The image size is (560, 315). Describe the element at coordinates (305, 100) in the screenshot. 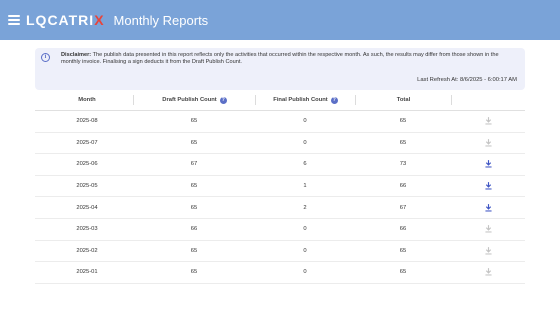

I see `header-final: Final Publish Count?` at that location.